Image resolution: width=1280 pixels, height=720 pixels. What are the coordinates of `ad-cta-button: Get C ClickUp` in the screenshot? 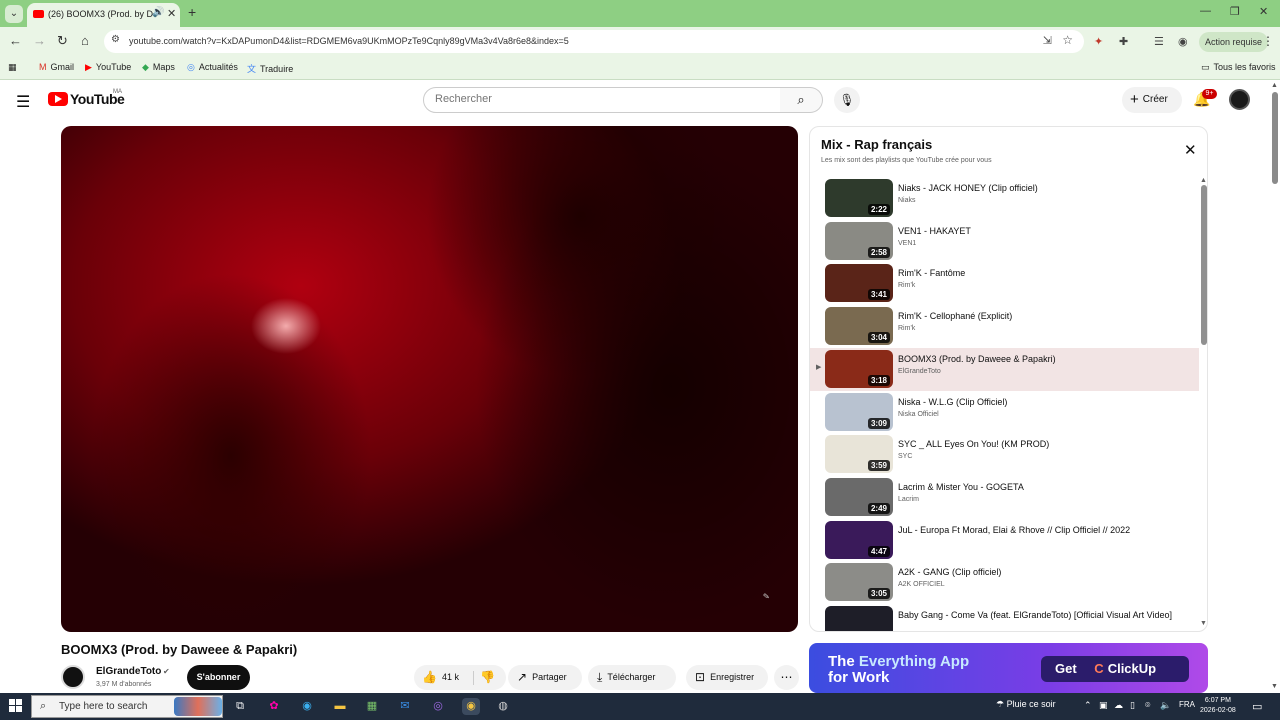 It's located at (1115, 669).